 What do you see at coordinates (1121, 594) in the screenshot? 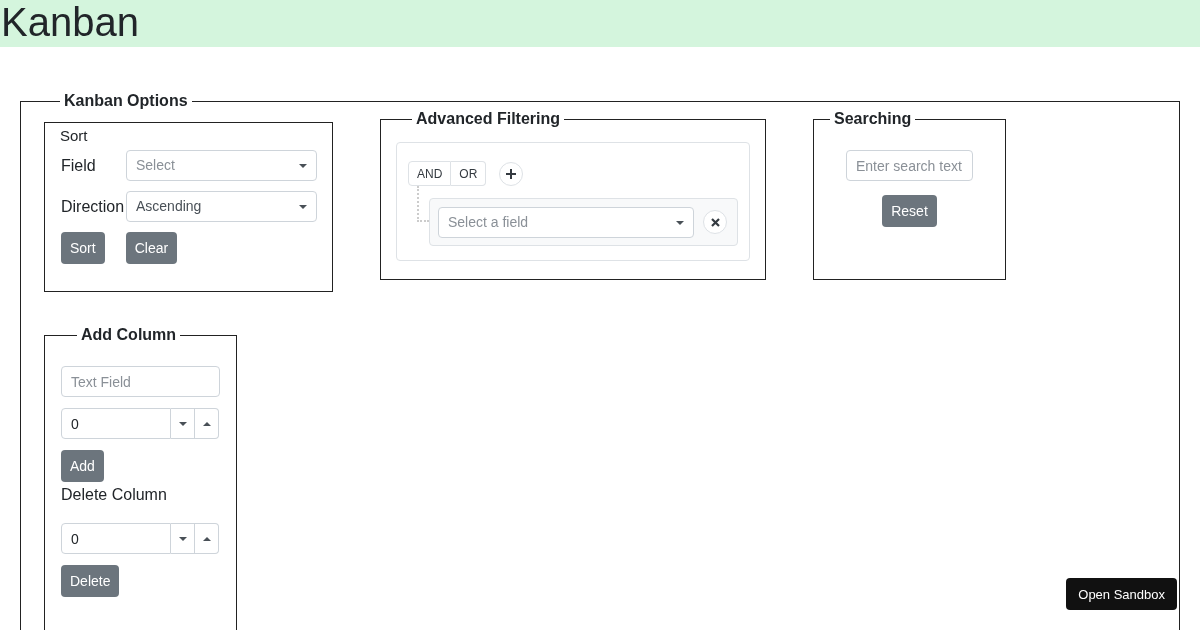
I see `open-sandbox-button: Open Sandbox` at bounding box center [1121, 594].